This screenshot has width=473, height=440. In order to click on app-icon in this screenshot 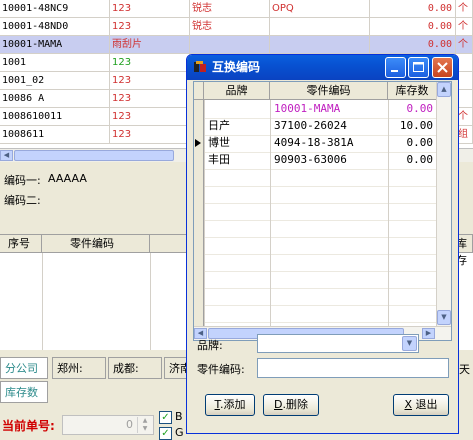, I will do `click(200, 66)`.